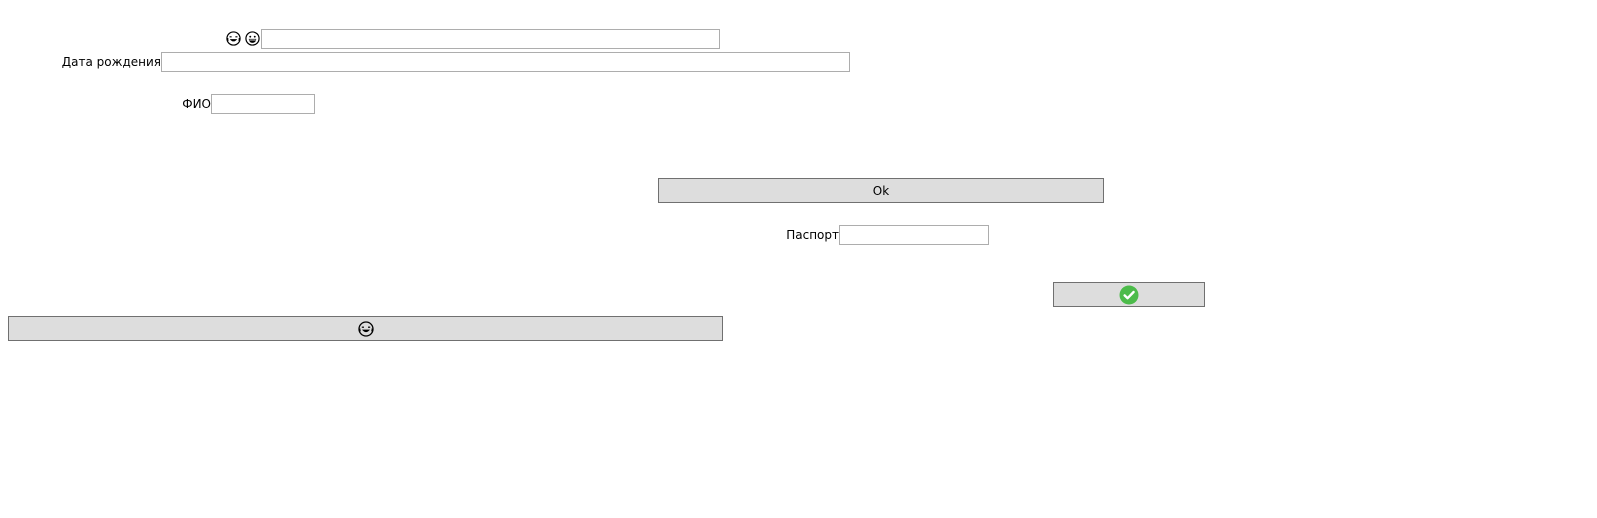 The height and width of the screenshot is (518, 1597). I want to click on ok-button-label: Ok, so click(881, 190).